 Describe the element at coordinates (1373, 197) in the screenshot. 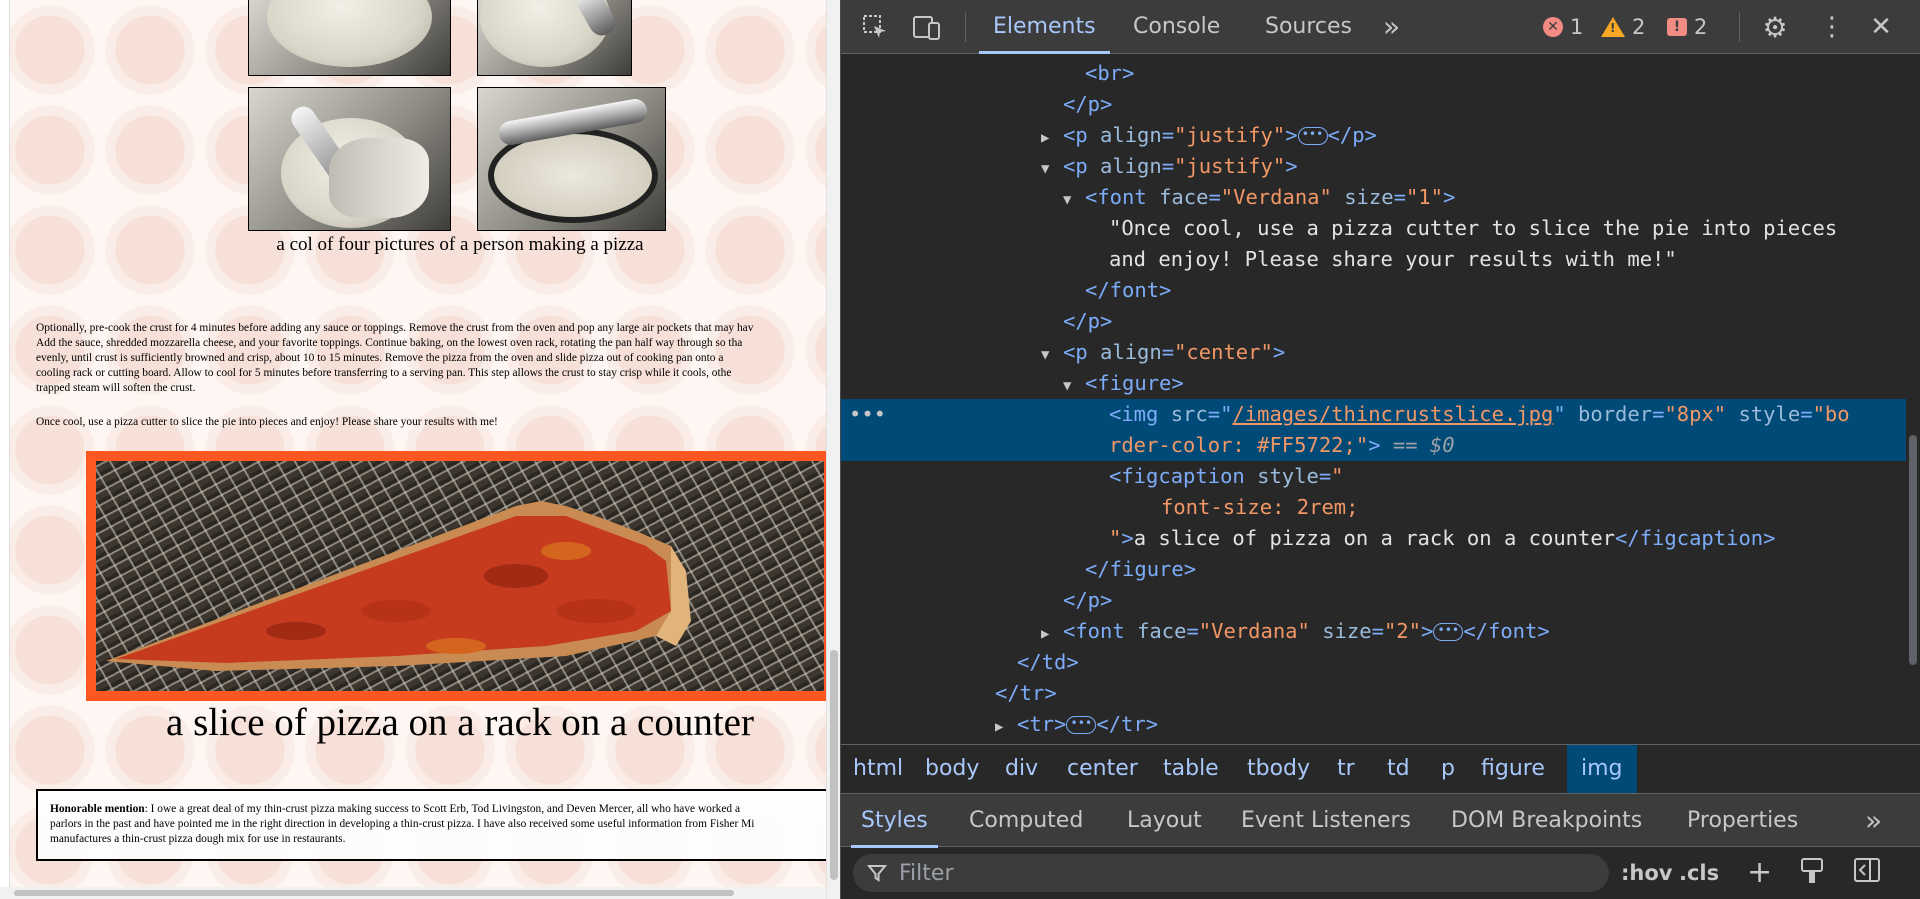

I see `dom-line: ▼ <font face="Verdana" size="1">` at that location.